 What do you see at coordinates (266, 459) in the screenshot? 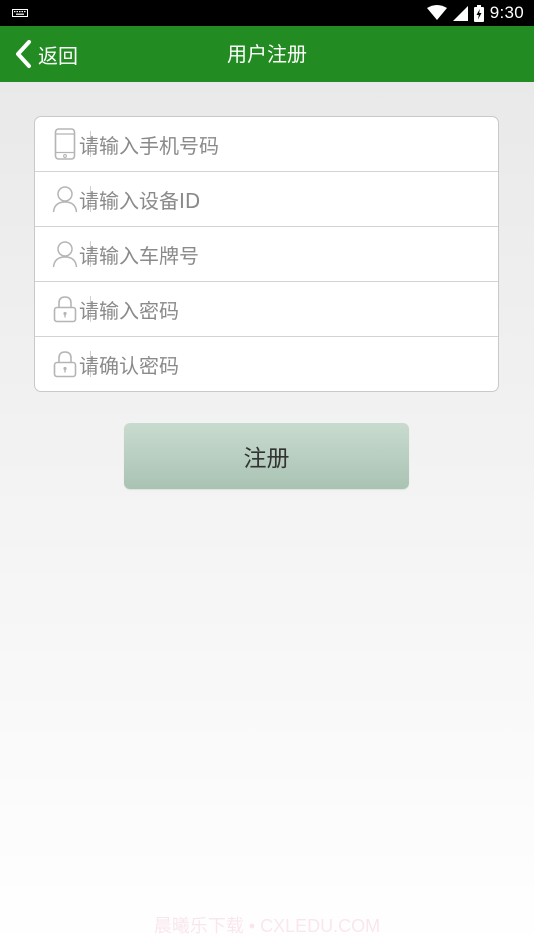
I see `register-button-label: 注册` at bounding box center [266, 459].